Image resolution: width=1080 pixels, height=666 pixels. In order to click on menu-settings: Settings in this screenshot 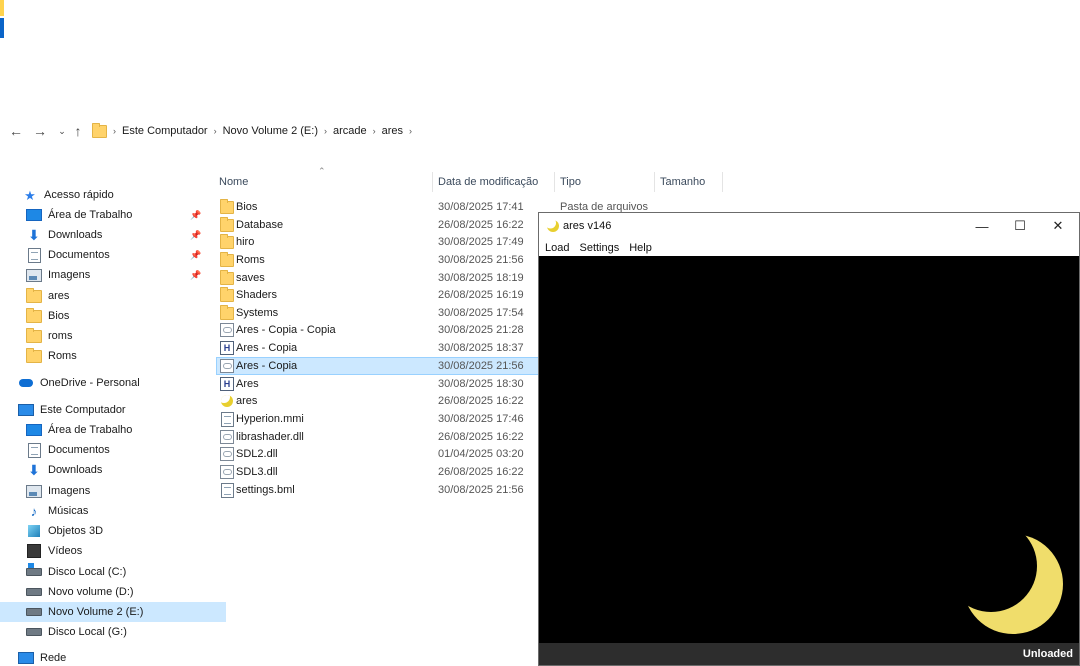, I will do `click(599, 248)`.